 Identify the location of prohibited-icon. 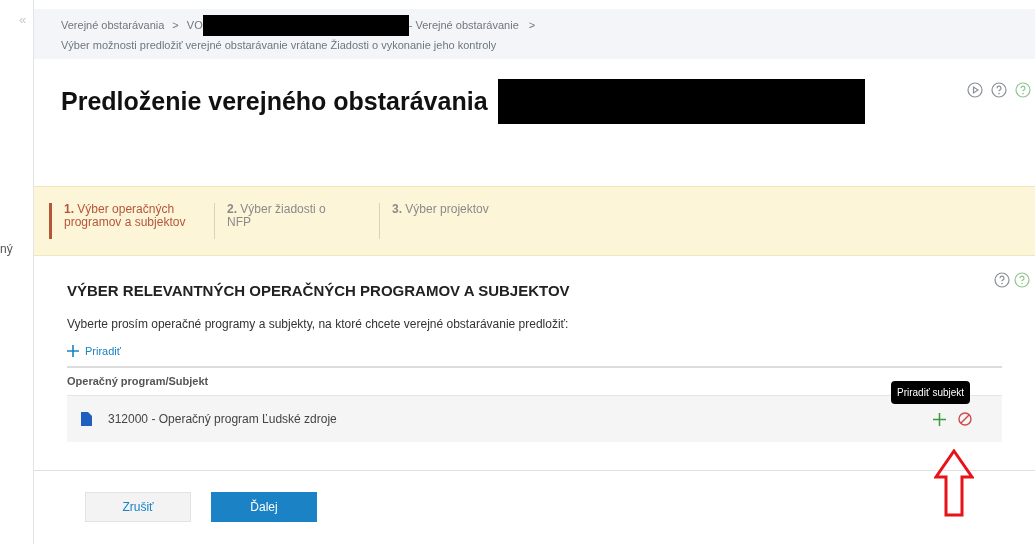
(965, 419).